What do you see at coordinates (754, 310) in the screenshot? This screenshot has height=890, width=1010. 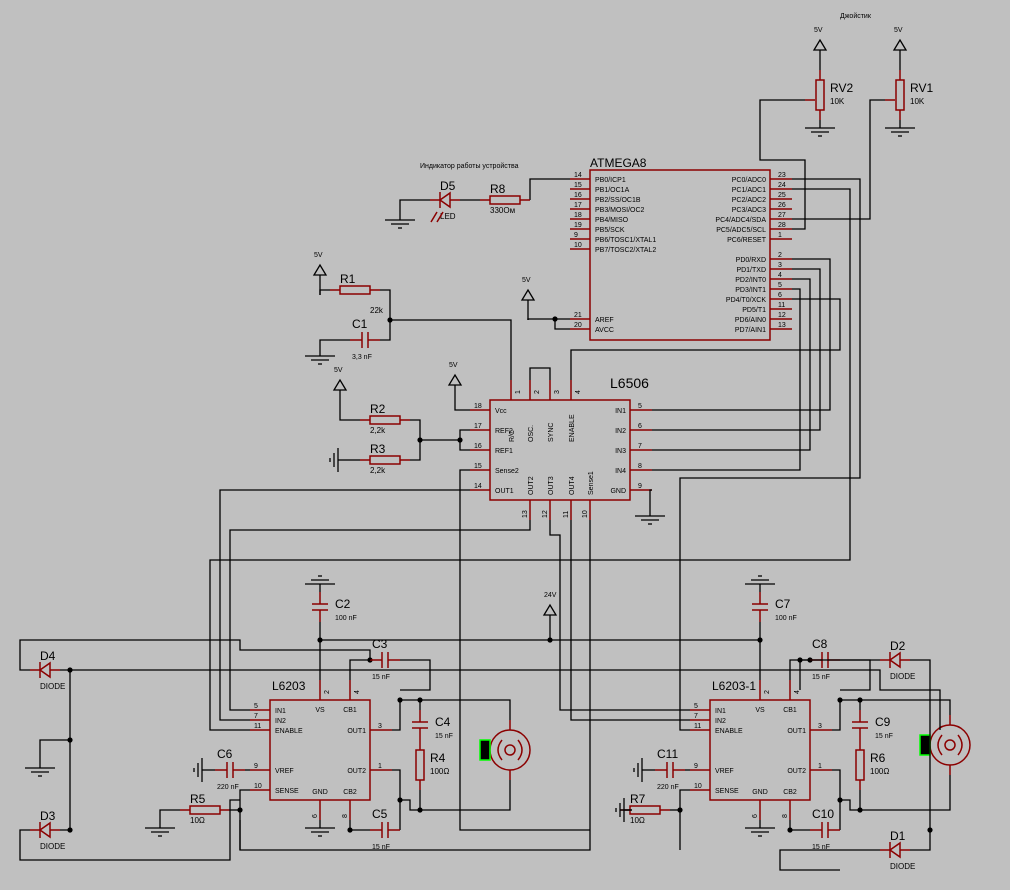 I see `pin-name: PD5/T1` at bounding box center [754, 310].